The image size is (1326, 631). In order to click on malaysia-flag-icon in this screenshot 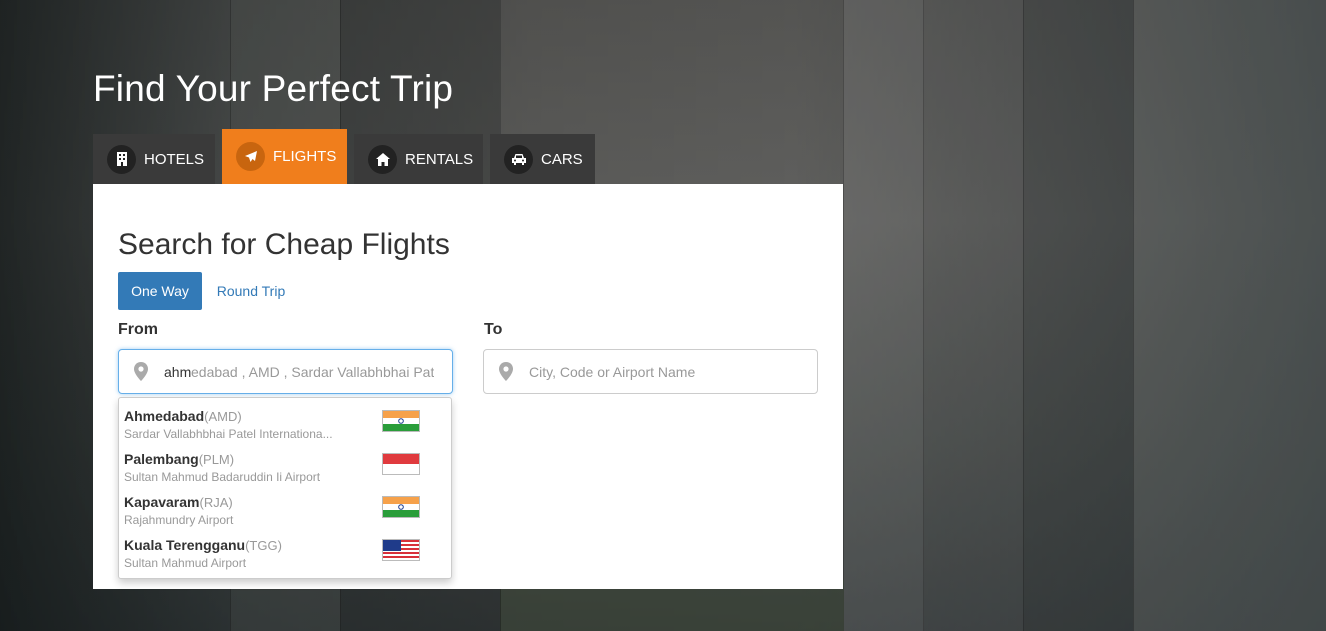, I will do `click(401, 550)`.